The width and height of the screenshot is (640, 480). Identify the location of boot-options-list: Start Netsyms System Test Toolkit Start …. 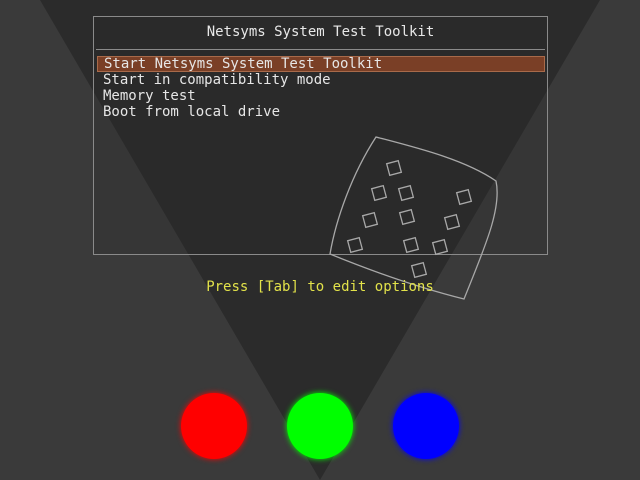
(321, 88).